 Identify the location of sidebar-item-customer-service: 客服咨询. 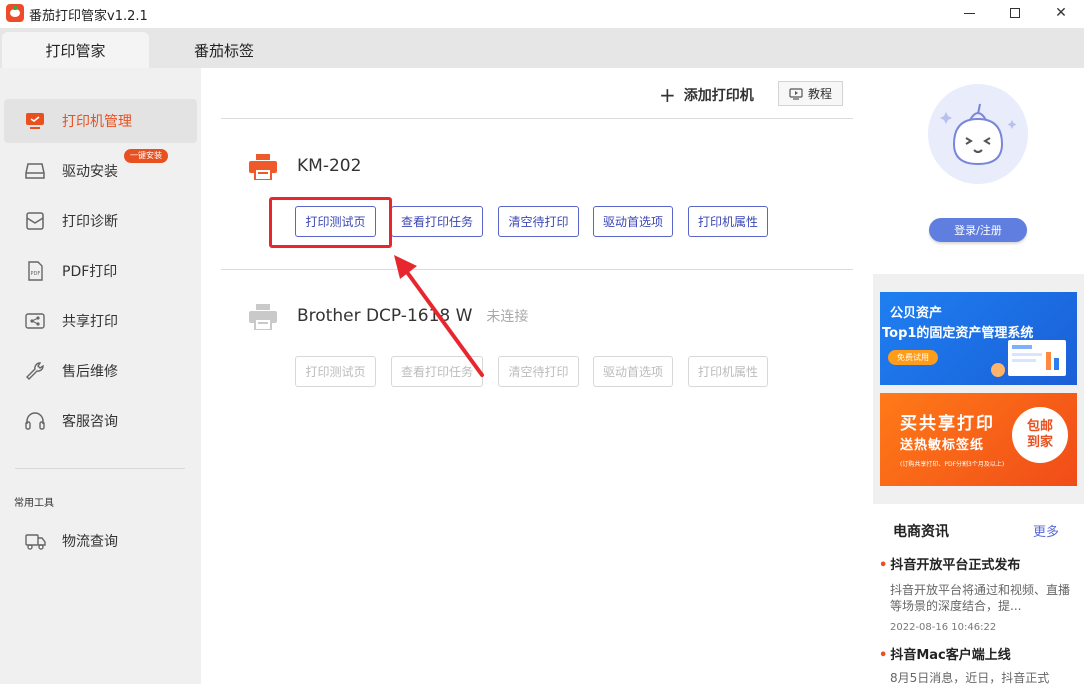
(100, 421).